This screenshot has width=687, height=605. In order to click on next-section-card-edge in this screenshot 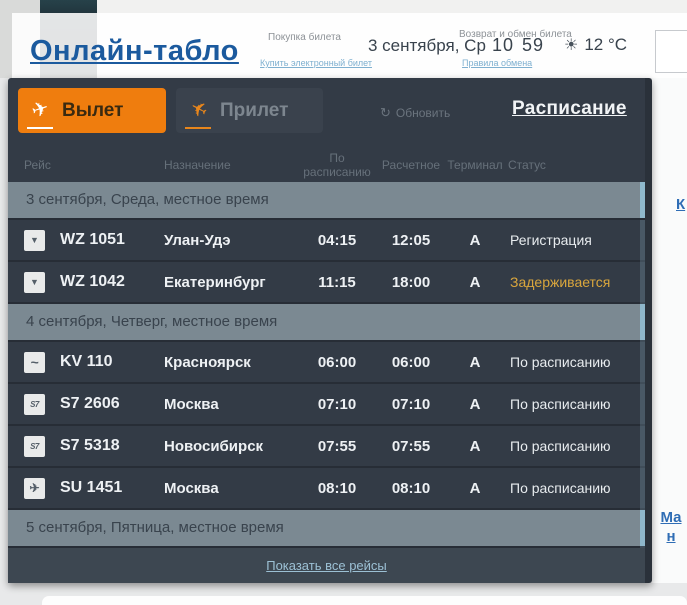, I will do `click(364, 600)`.